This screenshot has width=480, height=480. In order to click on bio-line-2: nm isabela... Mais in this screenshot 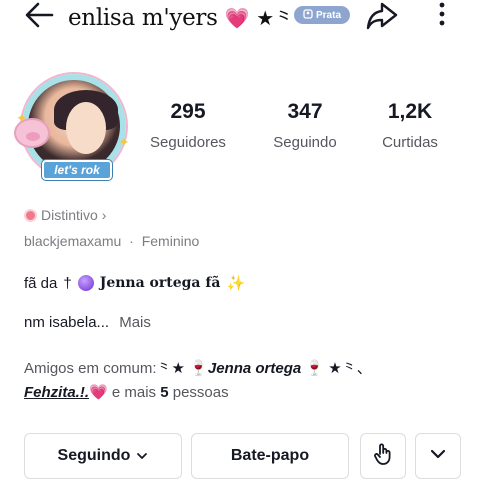, I will do `click(87, 322)`.